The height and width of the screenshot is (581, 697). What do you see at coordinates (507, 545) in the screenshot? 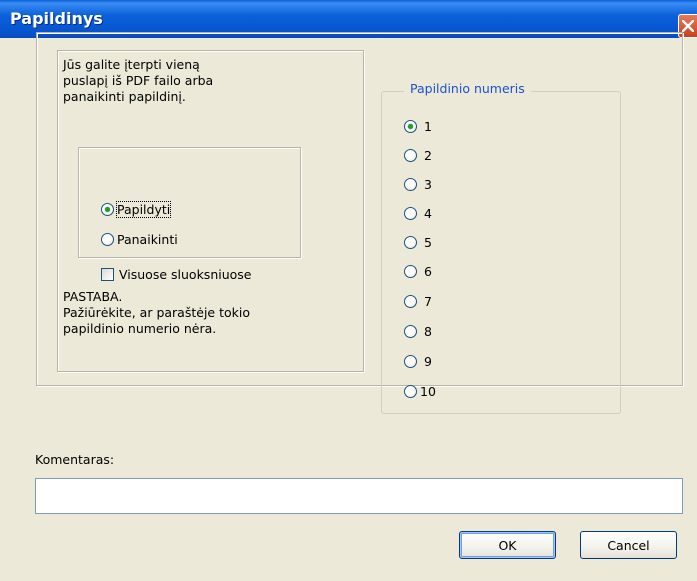
I see `ok-button: OK` at bounding box center [507, 545].